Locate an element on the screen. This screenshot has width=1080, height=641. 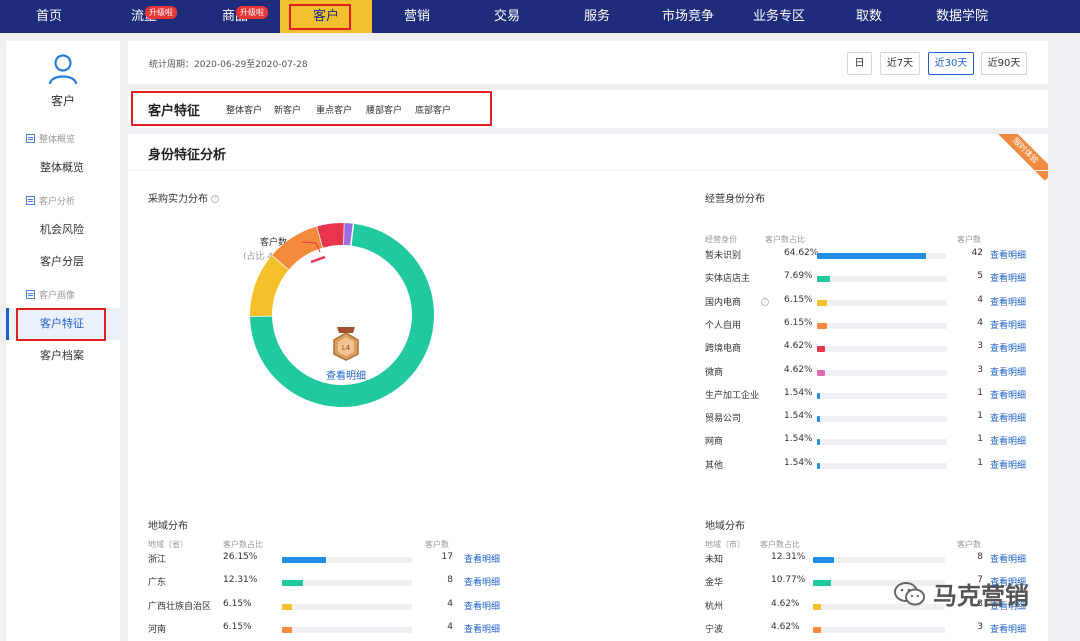
watermark-text: 马克营销 is located at coordinates (981, 596).